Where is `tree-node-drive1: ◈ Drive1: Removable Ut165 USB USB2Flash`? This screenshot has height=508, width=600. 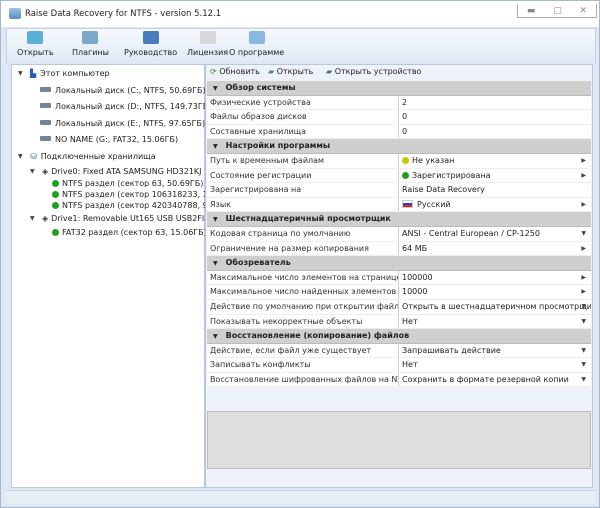
tree-node-drive1: ◈ Drive1: Removable Ut165 USB USB2Flash is located at coordinates (130, 218).